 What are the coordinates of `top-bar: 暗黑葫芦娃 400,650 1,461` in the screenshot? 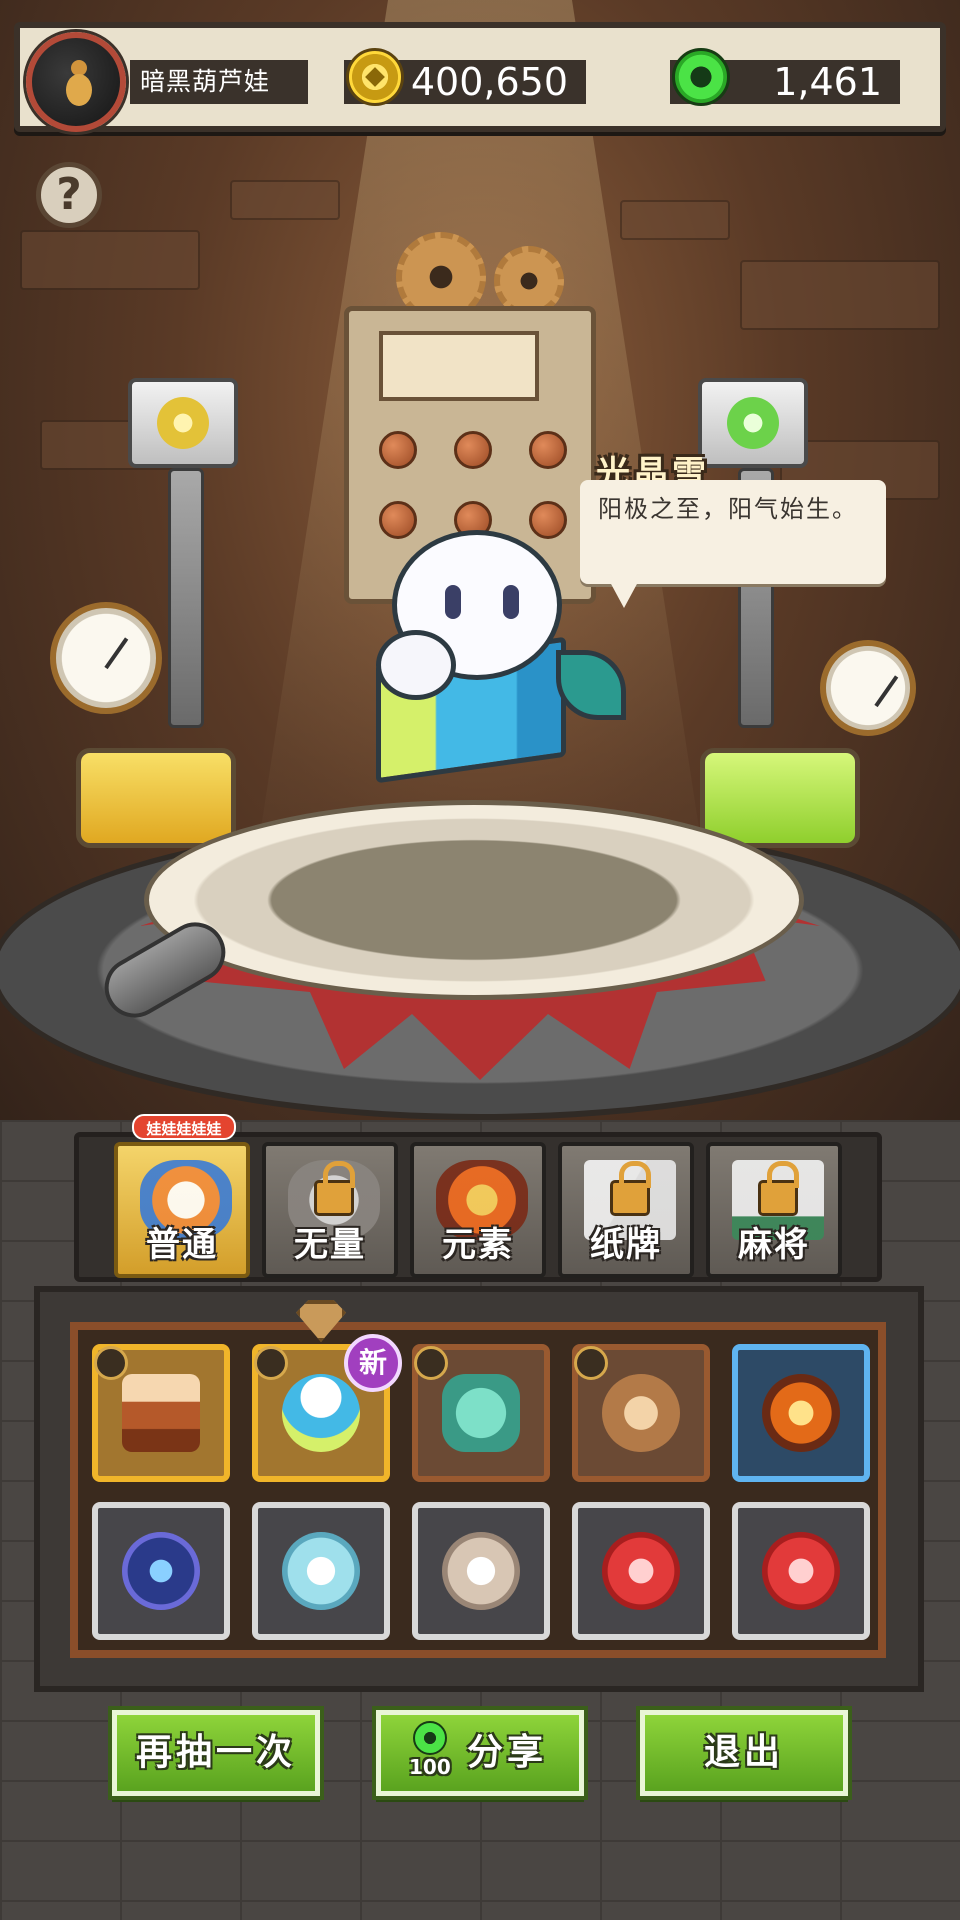 It's located at (480, 77).